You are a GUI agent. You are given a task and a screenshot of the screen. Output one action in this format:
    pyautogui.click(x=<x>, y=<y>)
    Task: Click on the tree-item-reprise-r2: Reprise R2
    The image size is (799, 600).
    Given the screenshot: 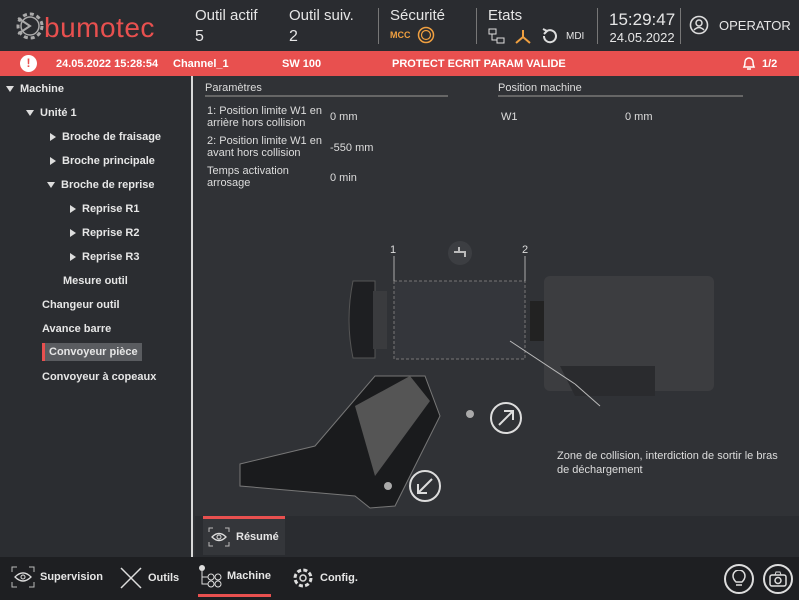 What is the action you would take?
    pyautogui.click(x=104, y=233)
    